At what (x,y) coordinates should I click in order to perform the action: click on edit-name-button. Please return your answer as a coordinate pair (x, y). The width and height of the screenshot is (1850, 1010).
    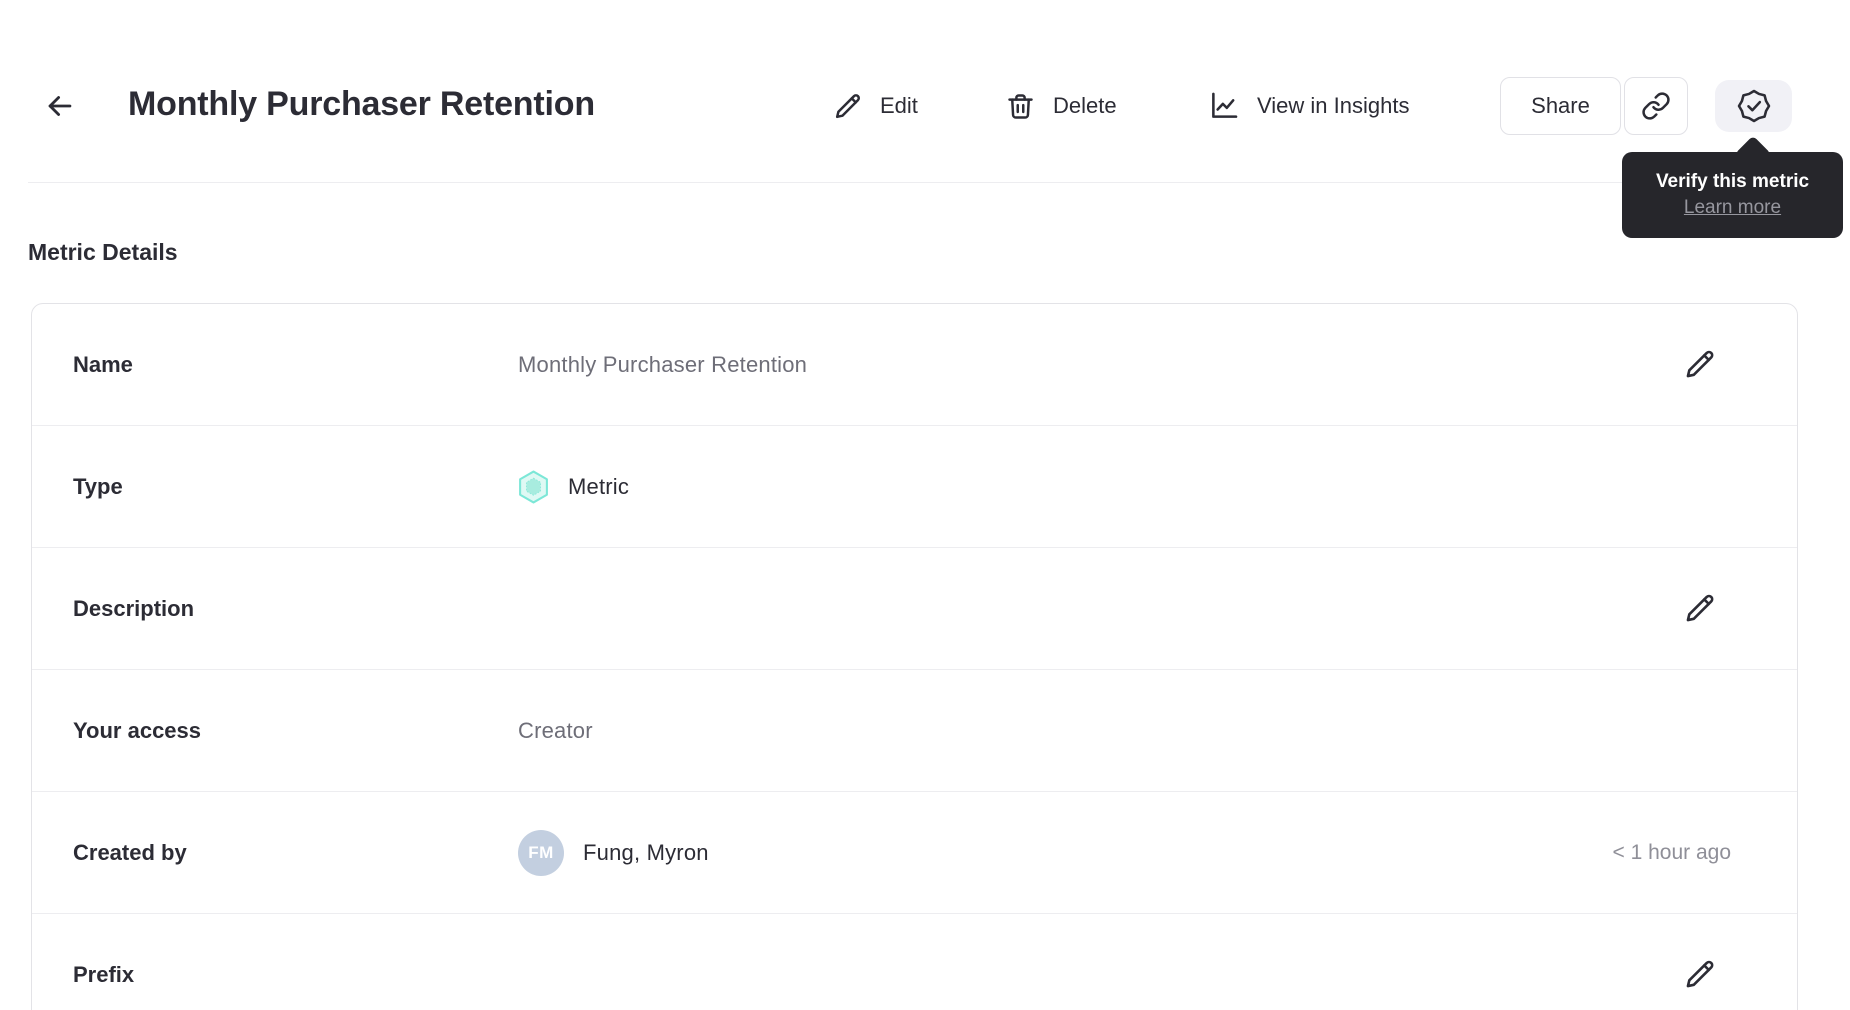
    Looking at the image, I should click on (1699, 365).